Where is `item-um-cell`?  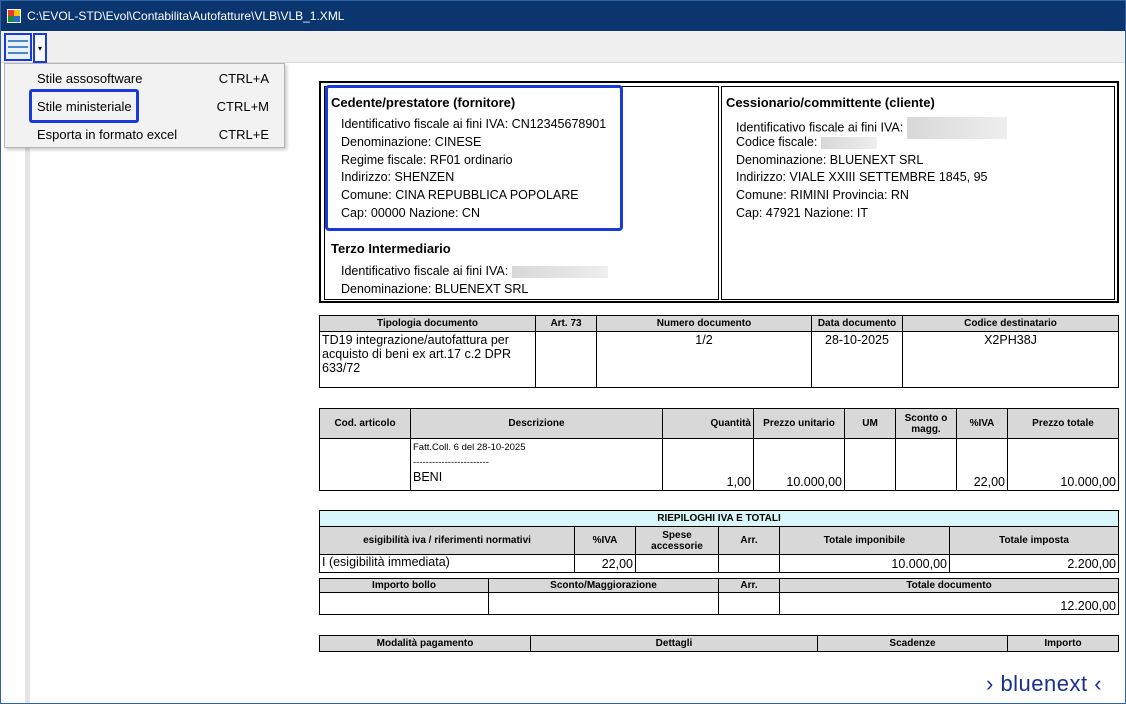 item-um-cell is located at coordinates (870, 464).